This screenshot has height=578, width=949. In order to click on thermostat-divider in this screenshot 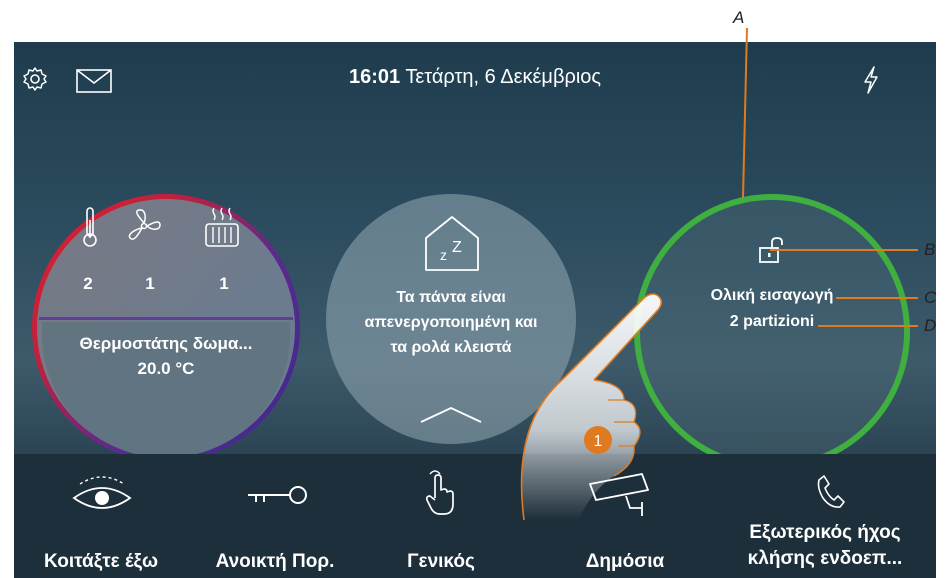, I will do `click(166, 318)`.